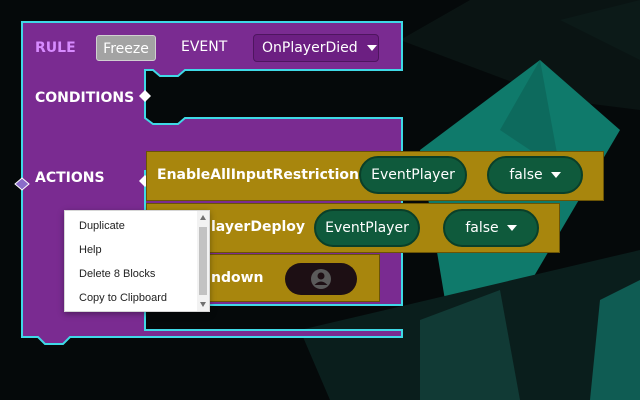 This screenshot has width=640, height=400. I want to click on action-label-3: ndown, so click(237, 278).